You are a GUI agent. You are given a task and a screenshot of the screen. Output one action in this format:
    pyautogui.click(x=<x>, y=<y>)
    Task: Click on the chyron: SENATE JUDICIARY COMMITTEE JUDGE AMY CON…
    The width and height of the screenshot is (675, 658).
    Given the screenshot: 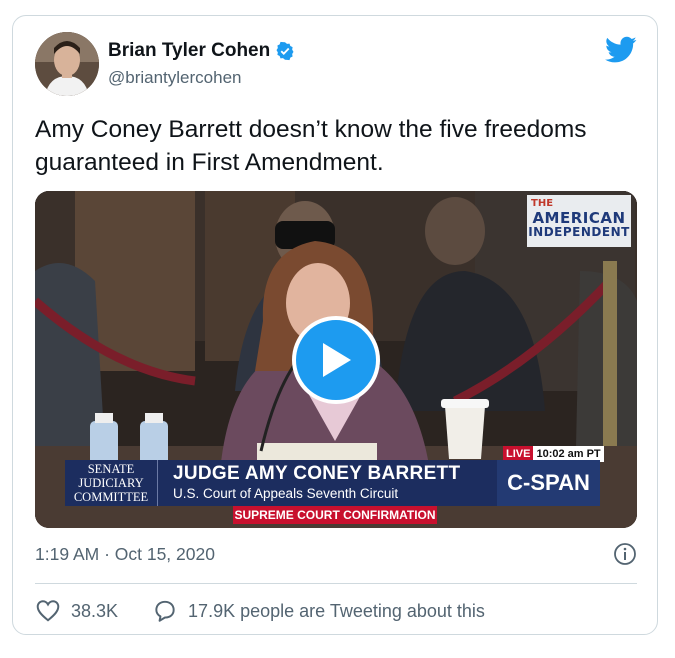 What is the action you would take?
    pyautogui.click(x=332, y=483)
    